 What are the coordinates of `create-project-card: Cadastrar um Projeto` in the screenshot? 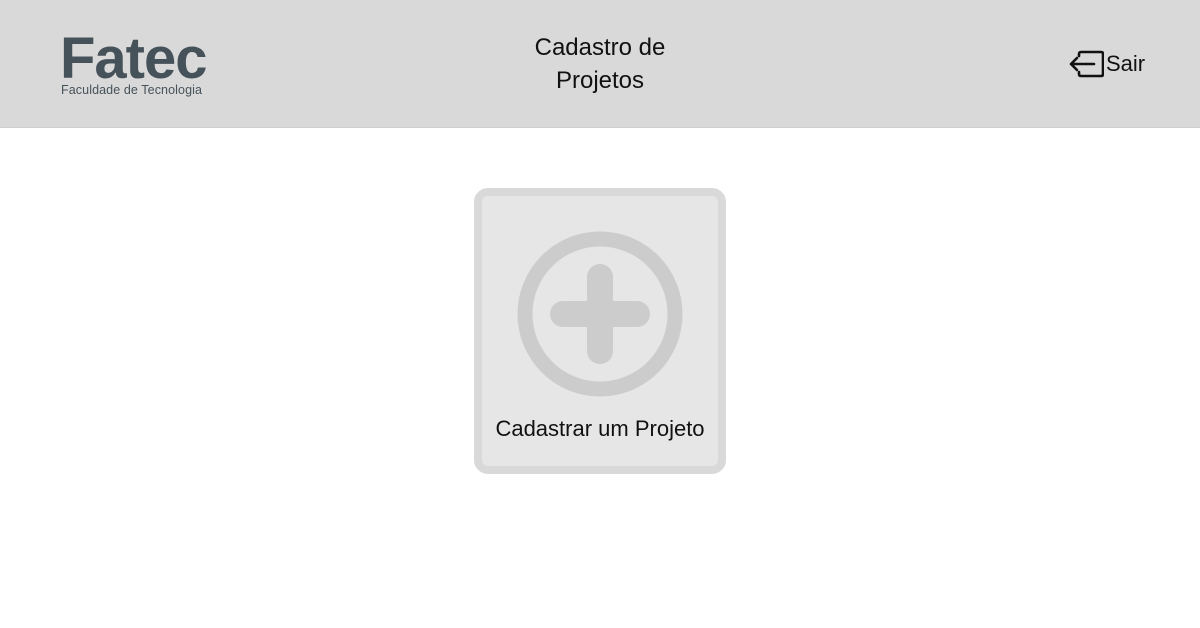 It's located at (600, 331).